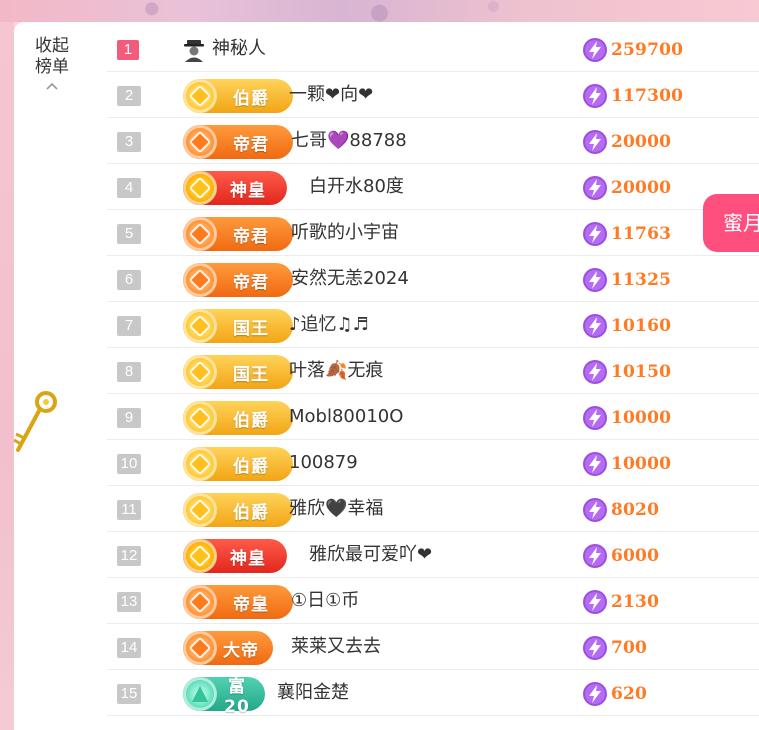 The image size is (759, 730). Describe the element at coordinates (433, 463) in the screenshot. I see `ranking-row: 10 伯爵 100879 10000` at that location.